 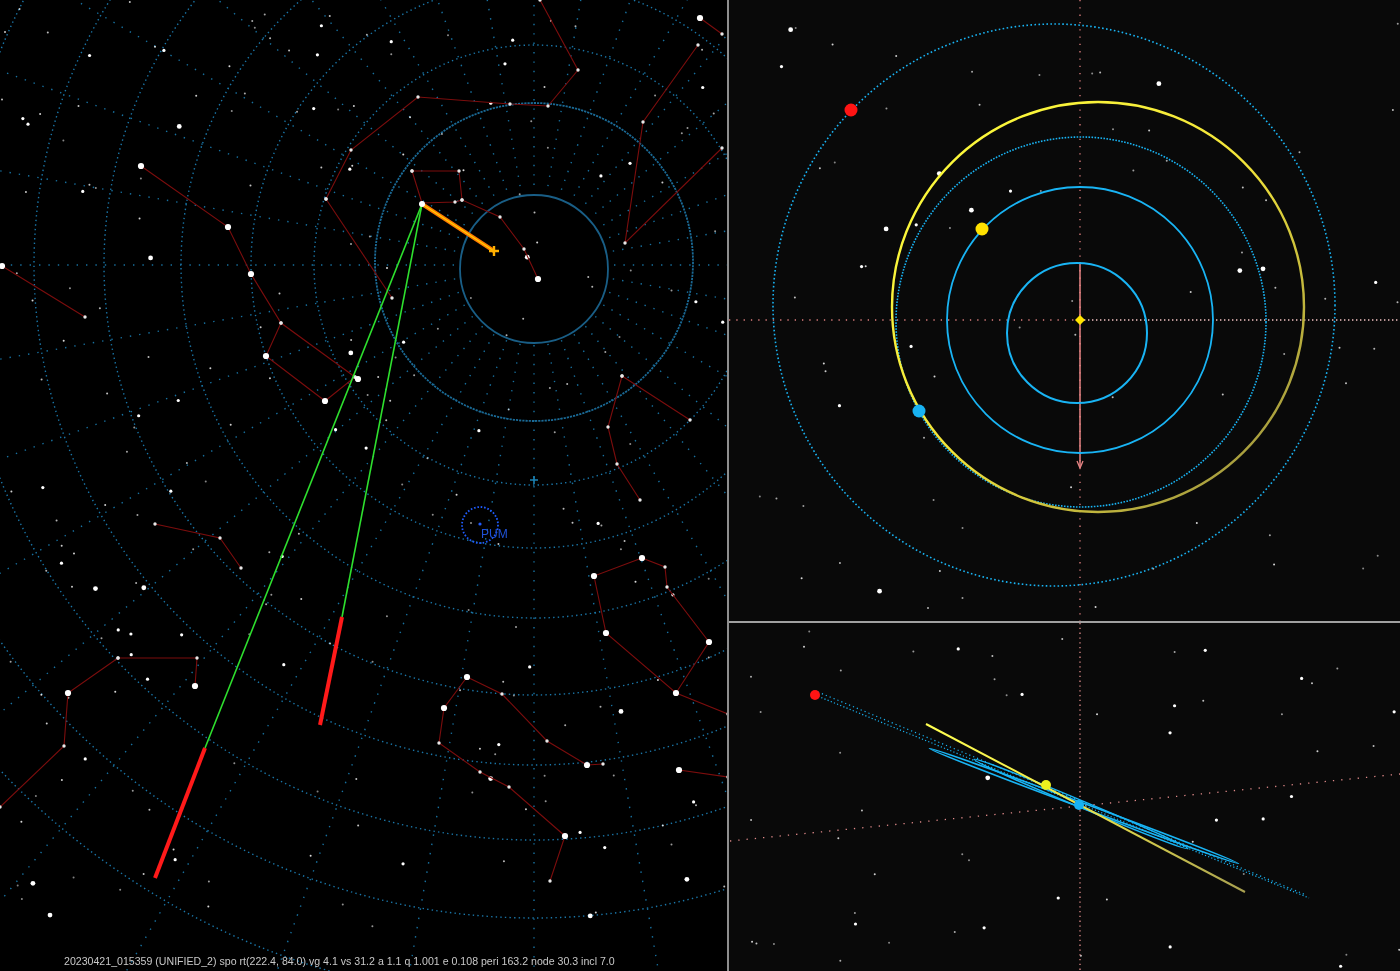 What do you see at coordinates (494, 534) in the screenshot?
I see `shower-label: PUM` at bounding box center [494, 534].